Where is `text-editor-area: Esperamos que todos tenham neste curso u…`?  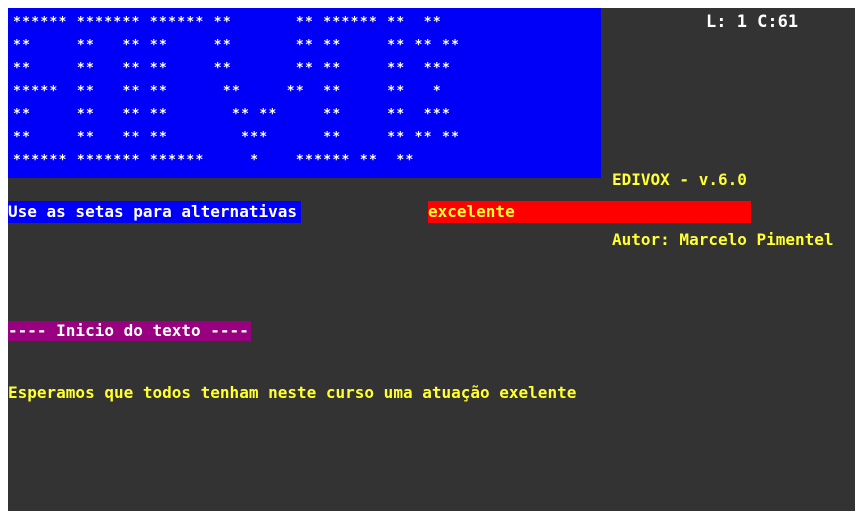 text-editor-area: Esperamos que todos tenham neste curso u… is located at coordinates (292, 383).